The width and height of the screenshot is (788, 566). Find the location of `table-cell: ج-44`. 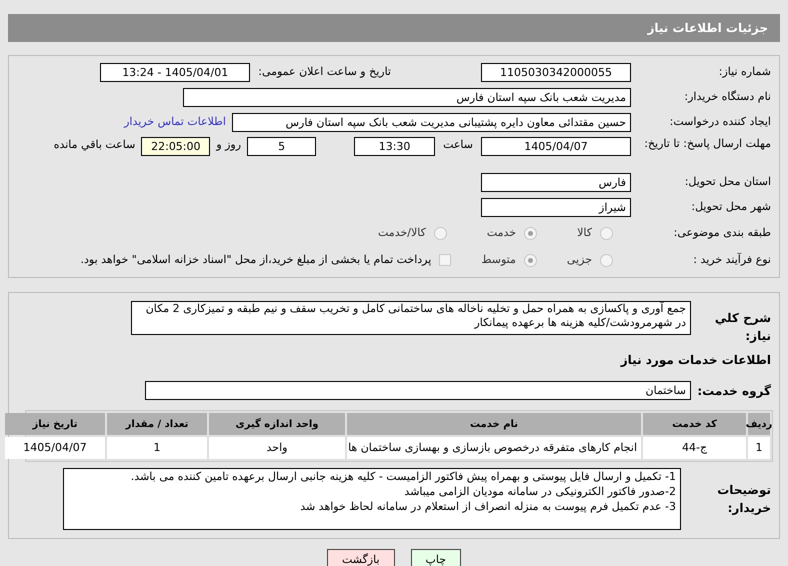

table-cell: ج-44 is located at coordinates (694, 448).